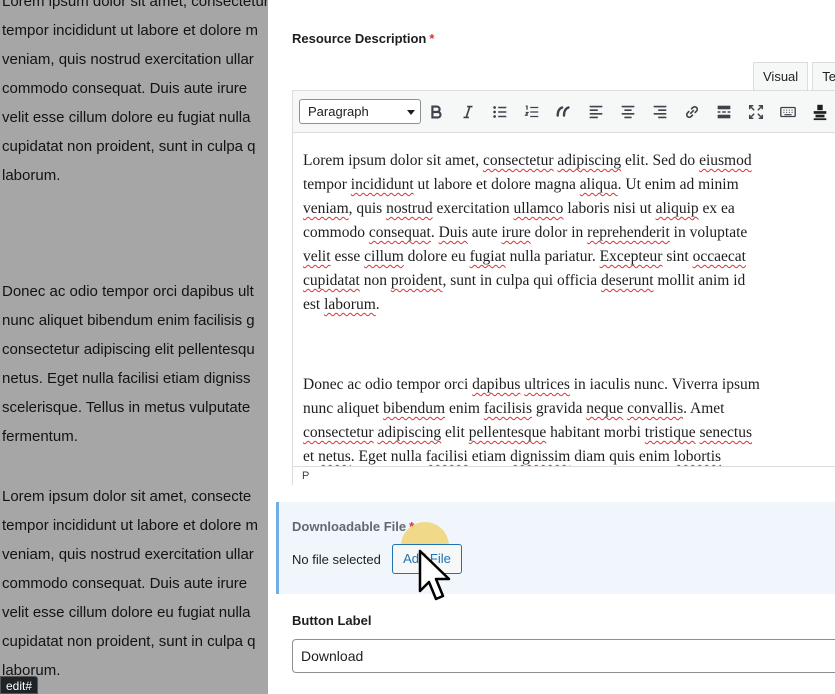 The image size is (835, 694). Describe the element at coordinates (724, 112) in the screenshot. I see `read-more-icon` at that location.